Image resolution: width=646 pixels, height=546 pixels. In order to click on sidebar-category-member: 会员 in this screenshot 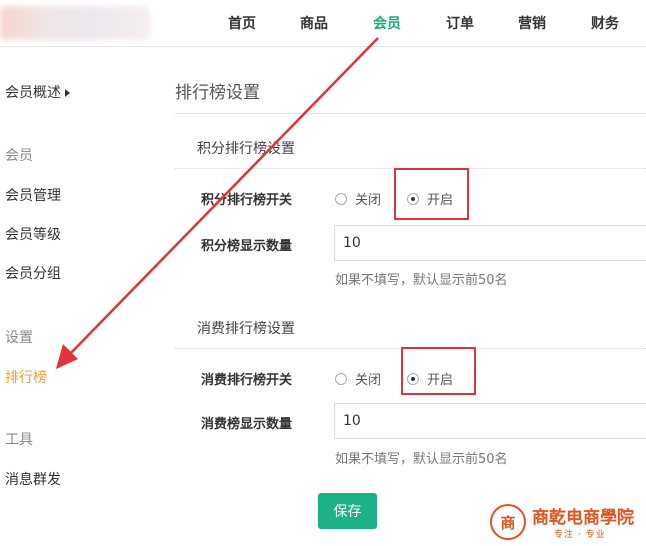, I will do `click(19, 156)`.